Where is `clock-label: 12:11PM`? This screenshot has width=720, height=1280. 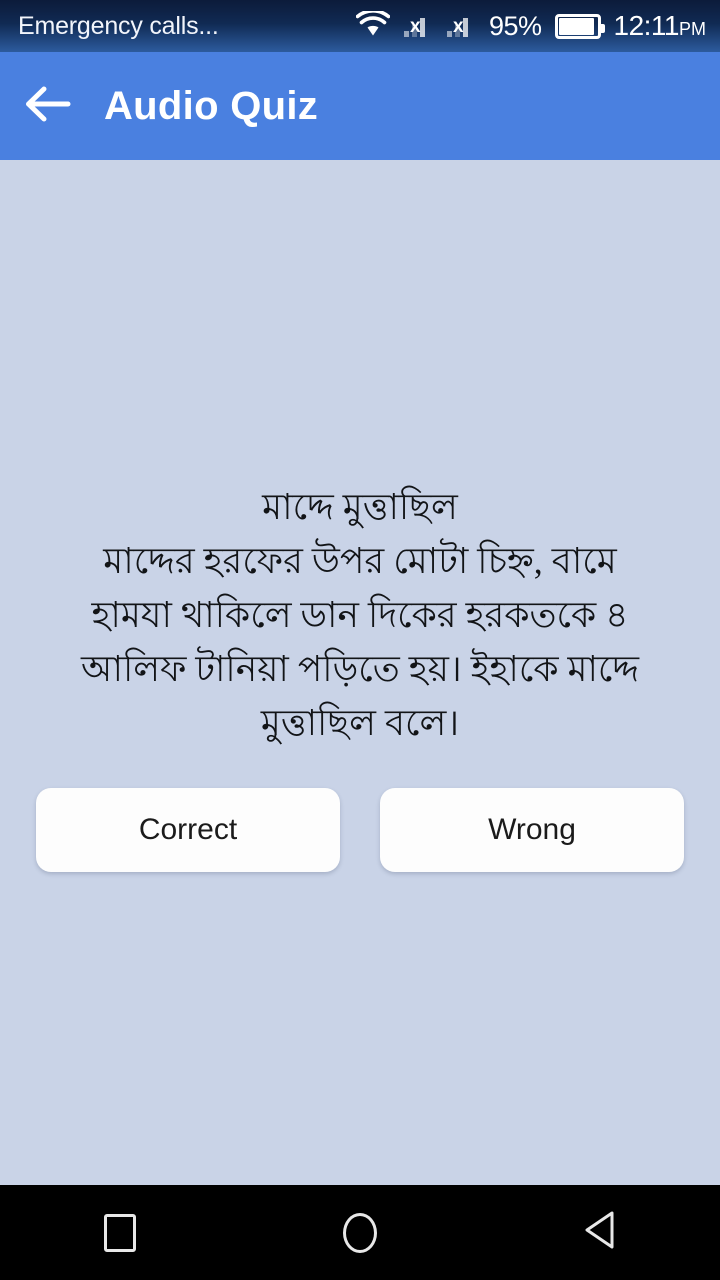 clock-label: 12:11PM is located at coordinates (660, 26).